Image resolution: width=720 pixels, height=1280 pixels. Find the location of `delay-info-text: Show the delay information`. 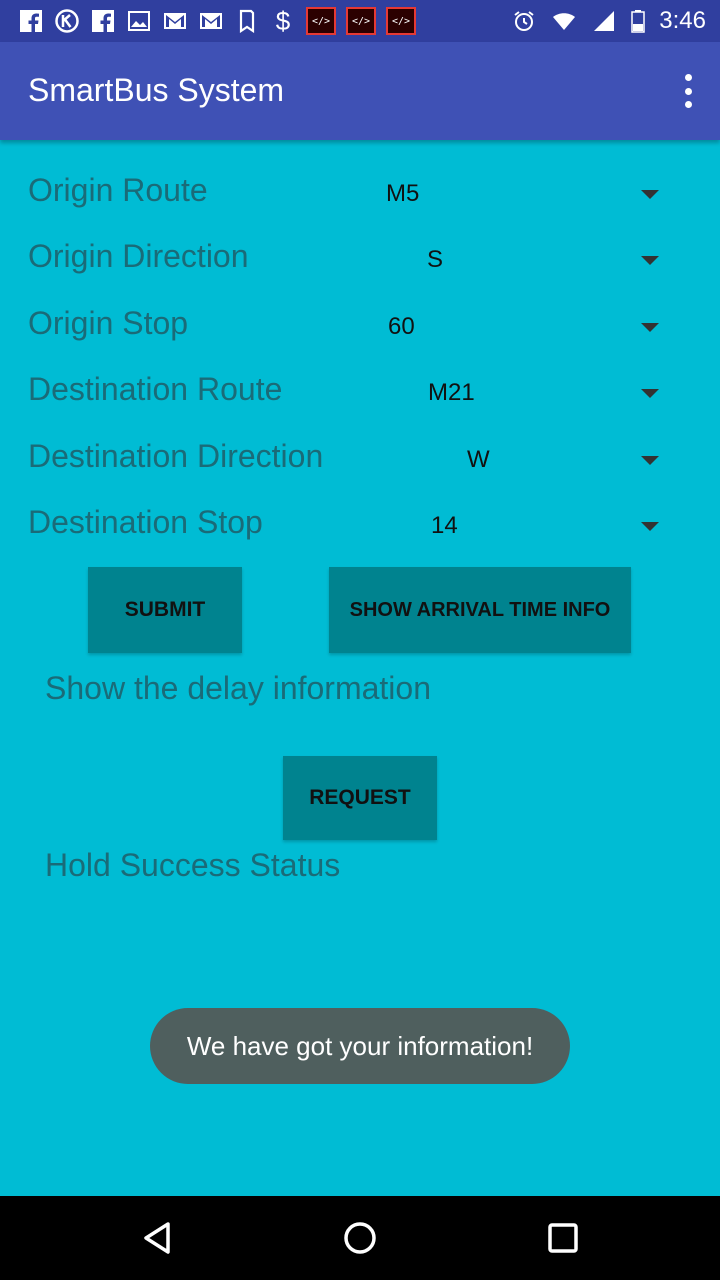

delay-info-text: Show the delay information is located at coordinates (238, 688).